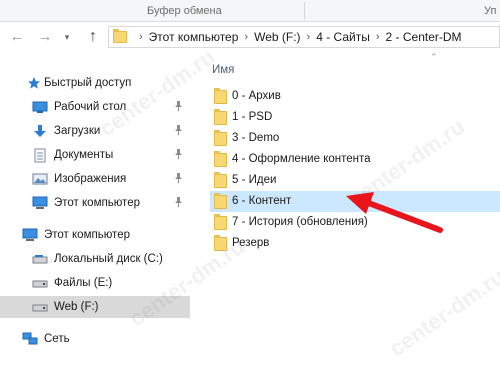 Image resolution: width=500 pixels, height=373 pixels. I want to click on breadcrumb-this-pc: Этот компьютер, so click(194, 37).